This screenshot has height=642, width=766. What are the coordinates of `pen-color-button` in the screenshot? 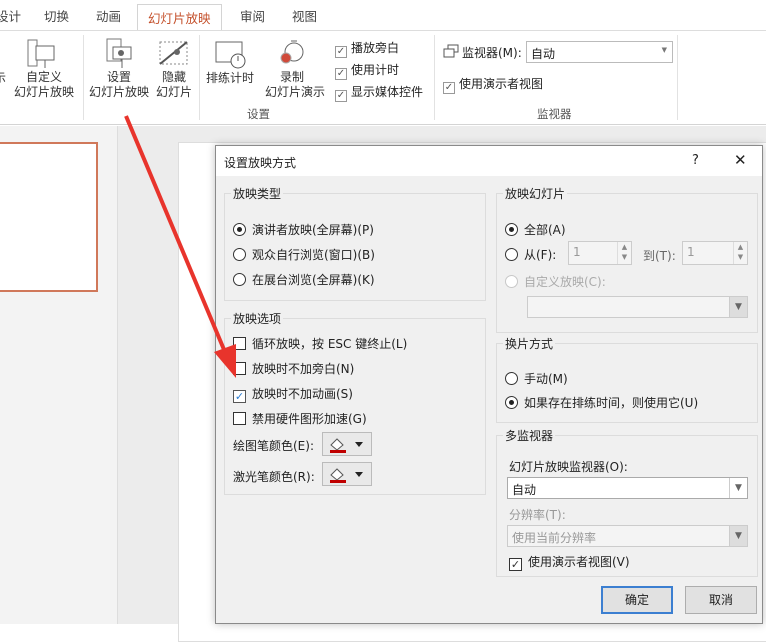 It's located at (347, 444).